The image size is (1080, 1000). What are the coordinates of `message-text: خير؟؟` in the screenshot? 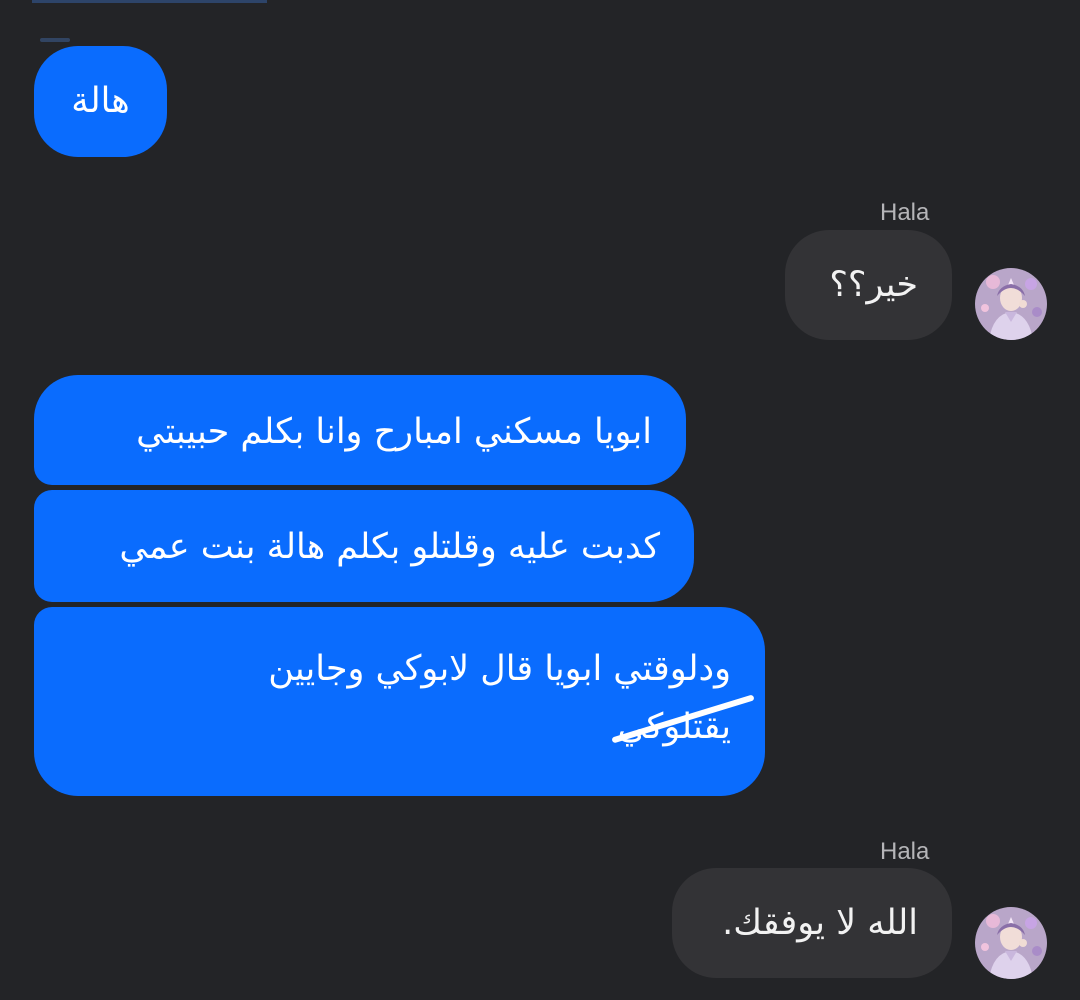 It's located at (873, 285).